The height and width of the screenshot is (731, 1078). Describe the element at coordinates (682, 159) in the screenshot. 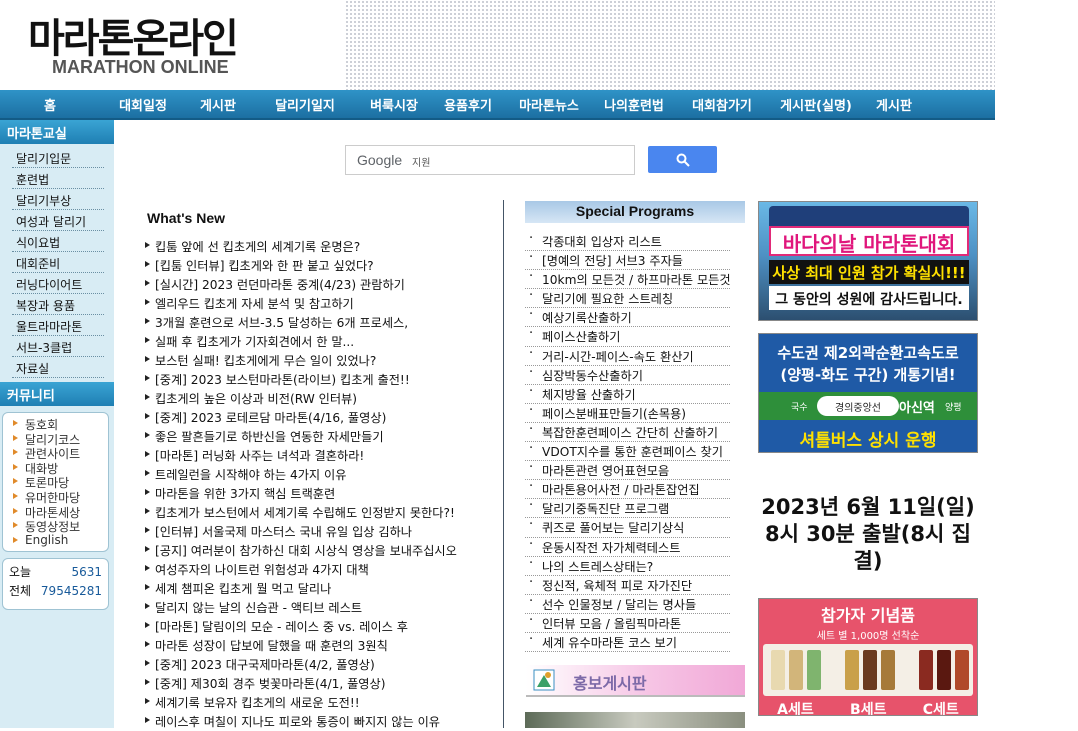

I see `search-button` at that location.